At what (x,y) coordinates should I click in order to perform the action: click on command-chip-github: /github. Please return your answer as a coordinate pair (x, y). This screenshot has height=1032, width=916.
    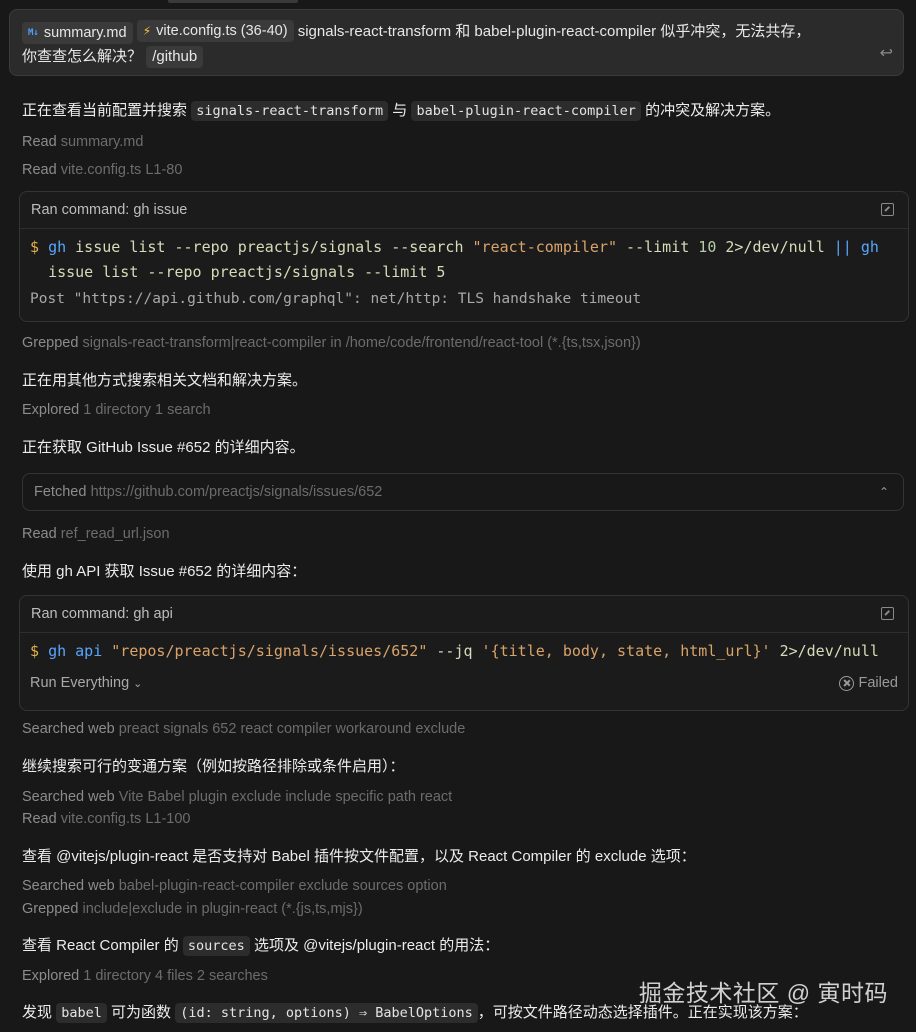
    Looking at the image, I should click on (175, 57).